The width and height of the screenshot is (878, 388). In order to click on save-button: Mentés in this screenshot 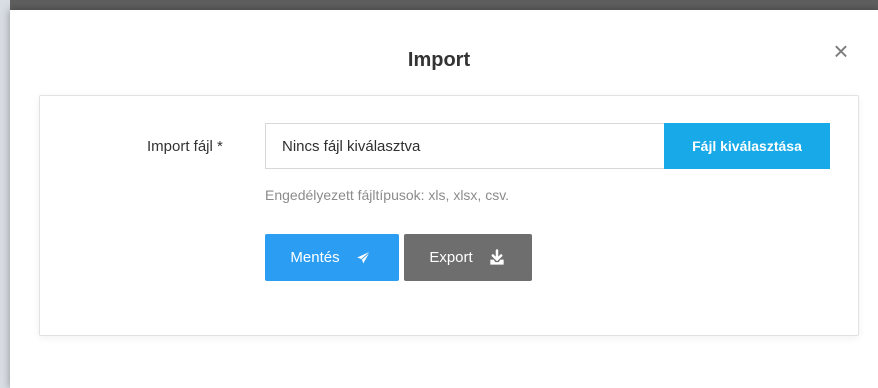, I will do `click(332, 257)`.